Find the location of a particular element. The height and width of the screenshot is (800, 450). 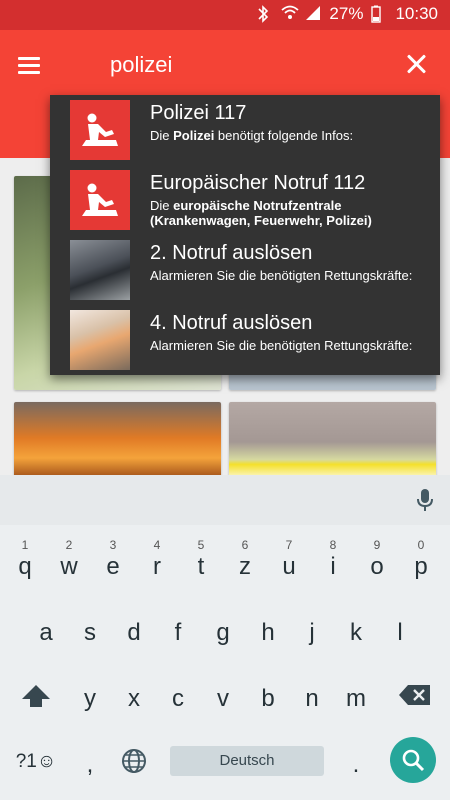

ambulance-photo is located at coordinates (332, 442).